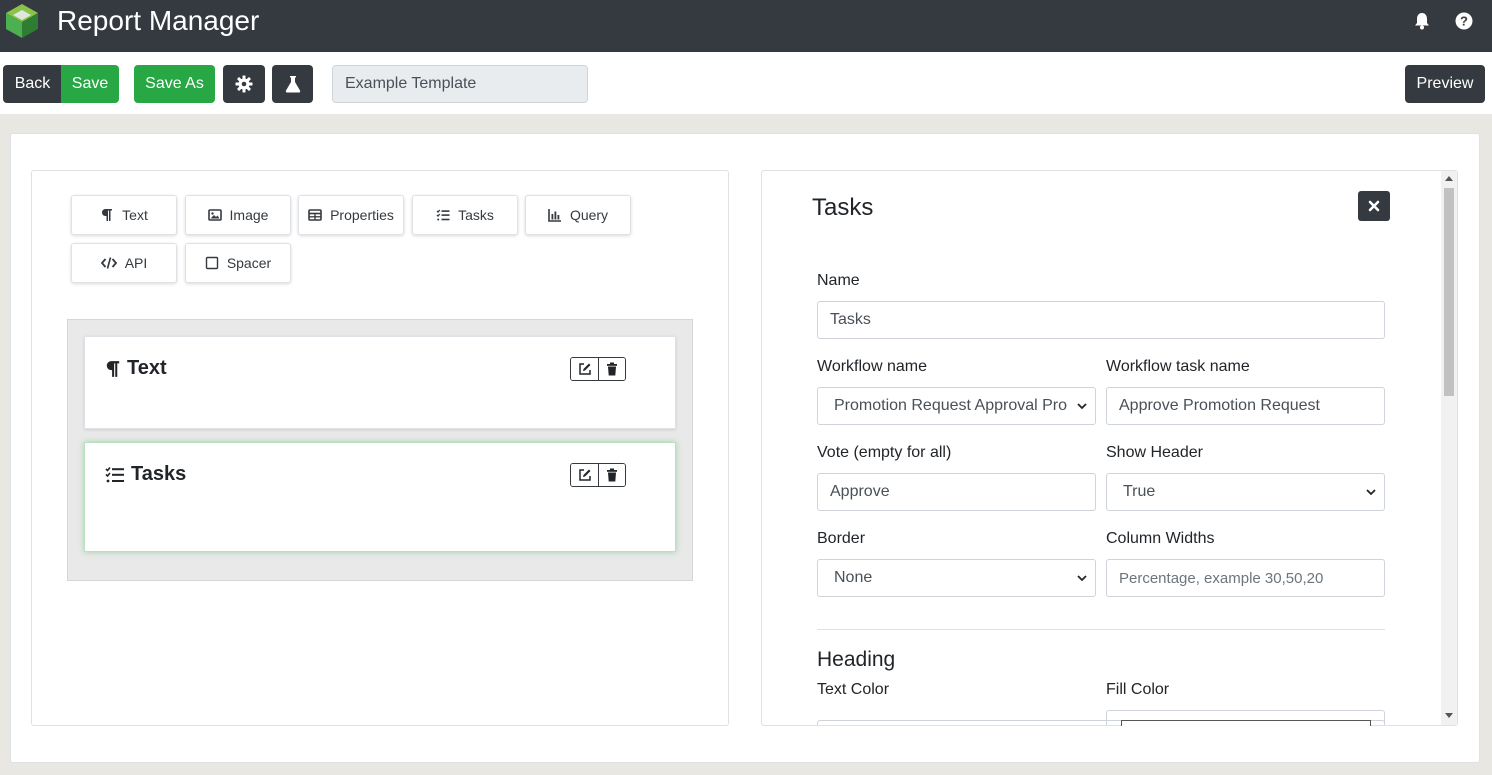  I want to click on scroll-up-icon, so click(1449, 178).